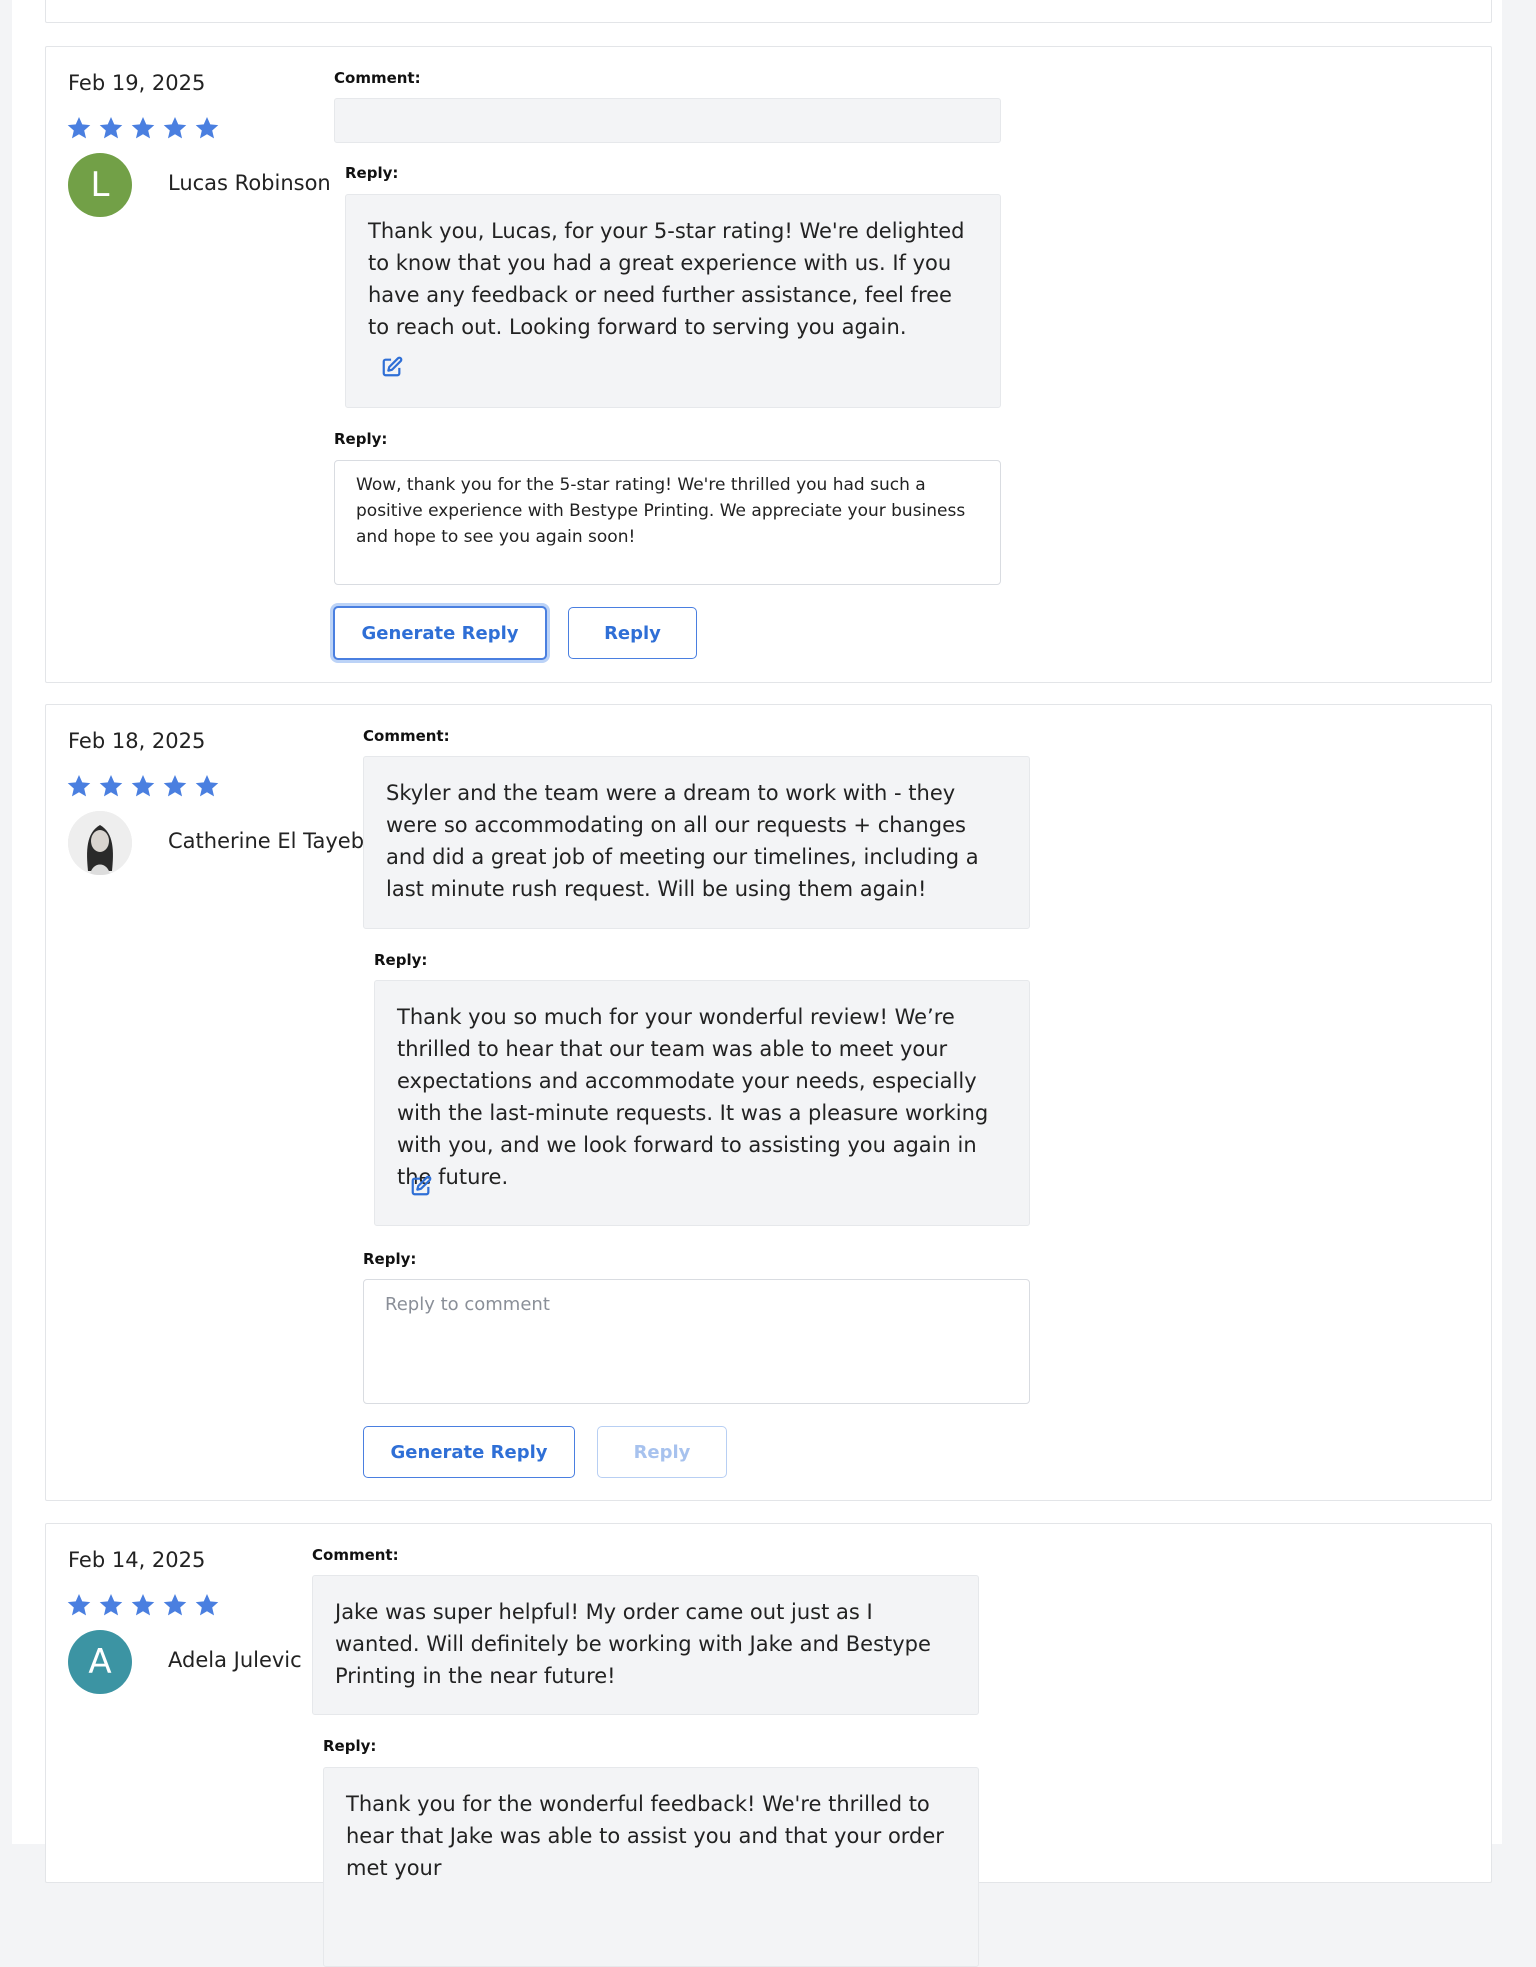 This screenshot has height=1967, width=1536. Describe the element at coordinates (137, 1560) in the screenshot. I see `review-date: Feb 14, 2025` at that location.